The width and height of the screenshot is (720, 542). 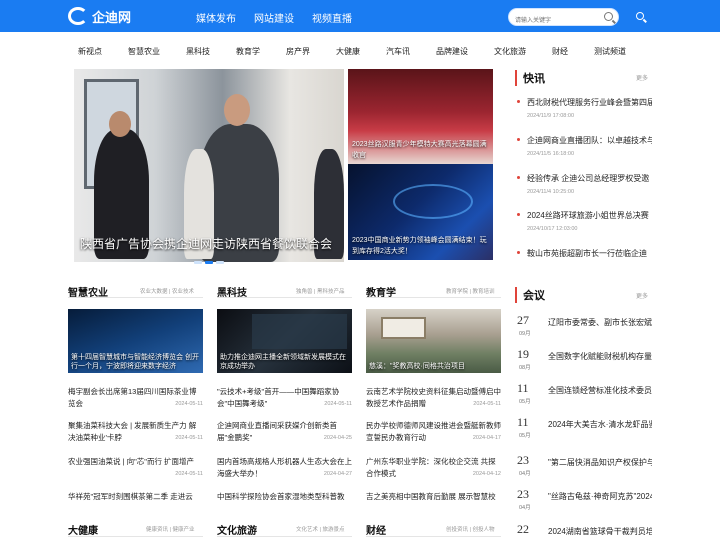 What do you see at coordinates (284, 468) in the screenshot?
I see `article-item: 国内首场高规格人形机器人生态大会在上海盛大举办！ 2024-04-27` at bounding box center [284, 468].